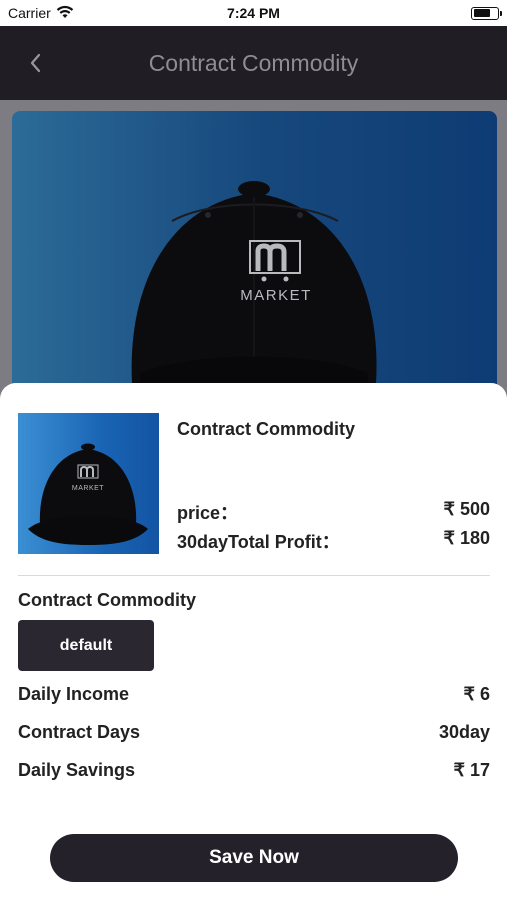 This screenshot has width=507, height=900. I want to click on product-title: Contract Commodity, so click(266, 429).